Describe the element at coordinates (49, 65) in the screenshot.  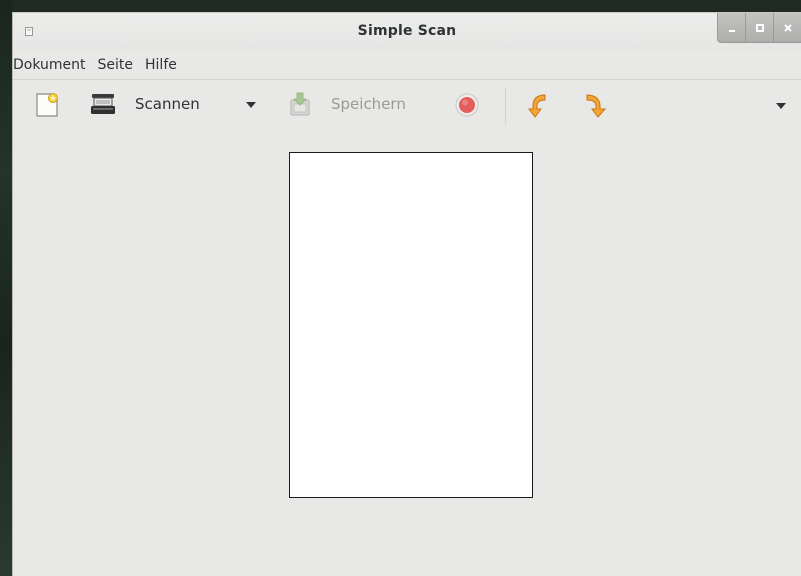
I see `menu-dokument: Dokument` at that location.